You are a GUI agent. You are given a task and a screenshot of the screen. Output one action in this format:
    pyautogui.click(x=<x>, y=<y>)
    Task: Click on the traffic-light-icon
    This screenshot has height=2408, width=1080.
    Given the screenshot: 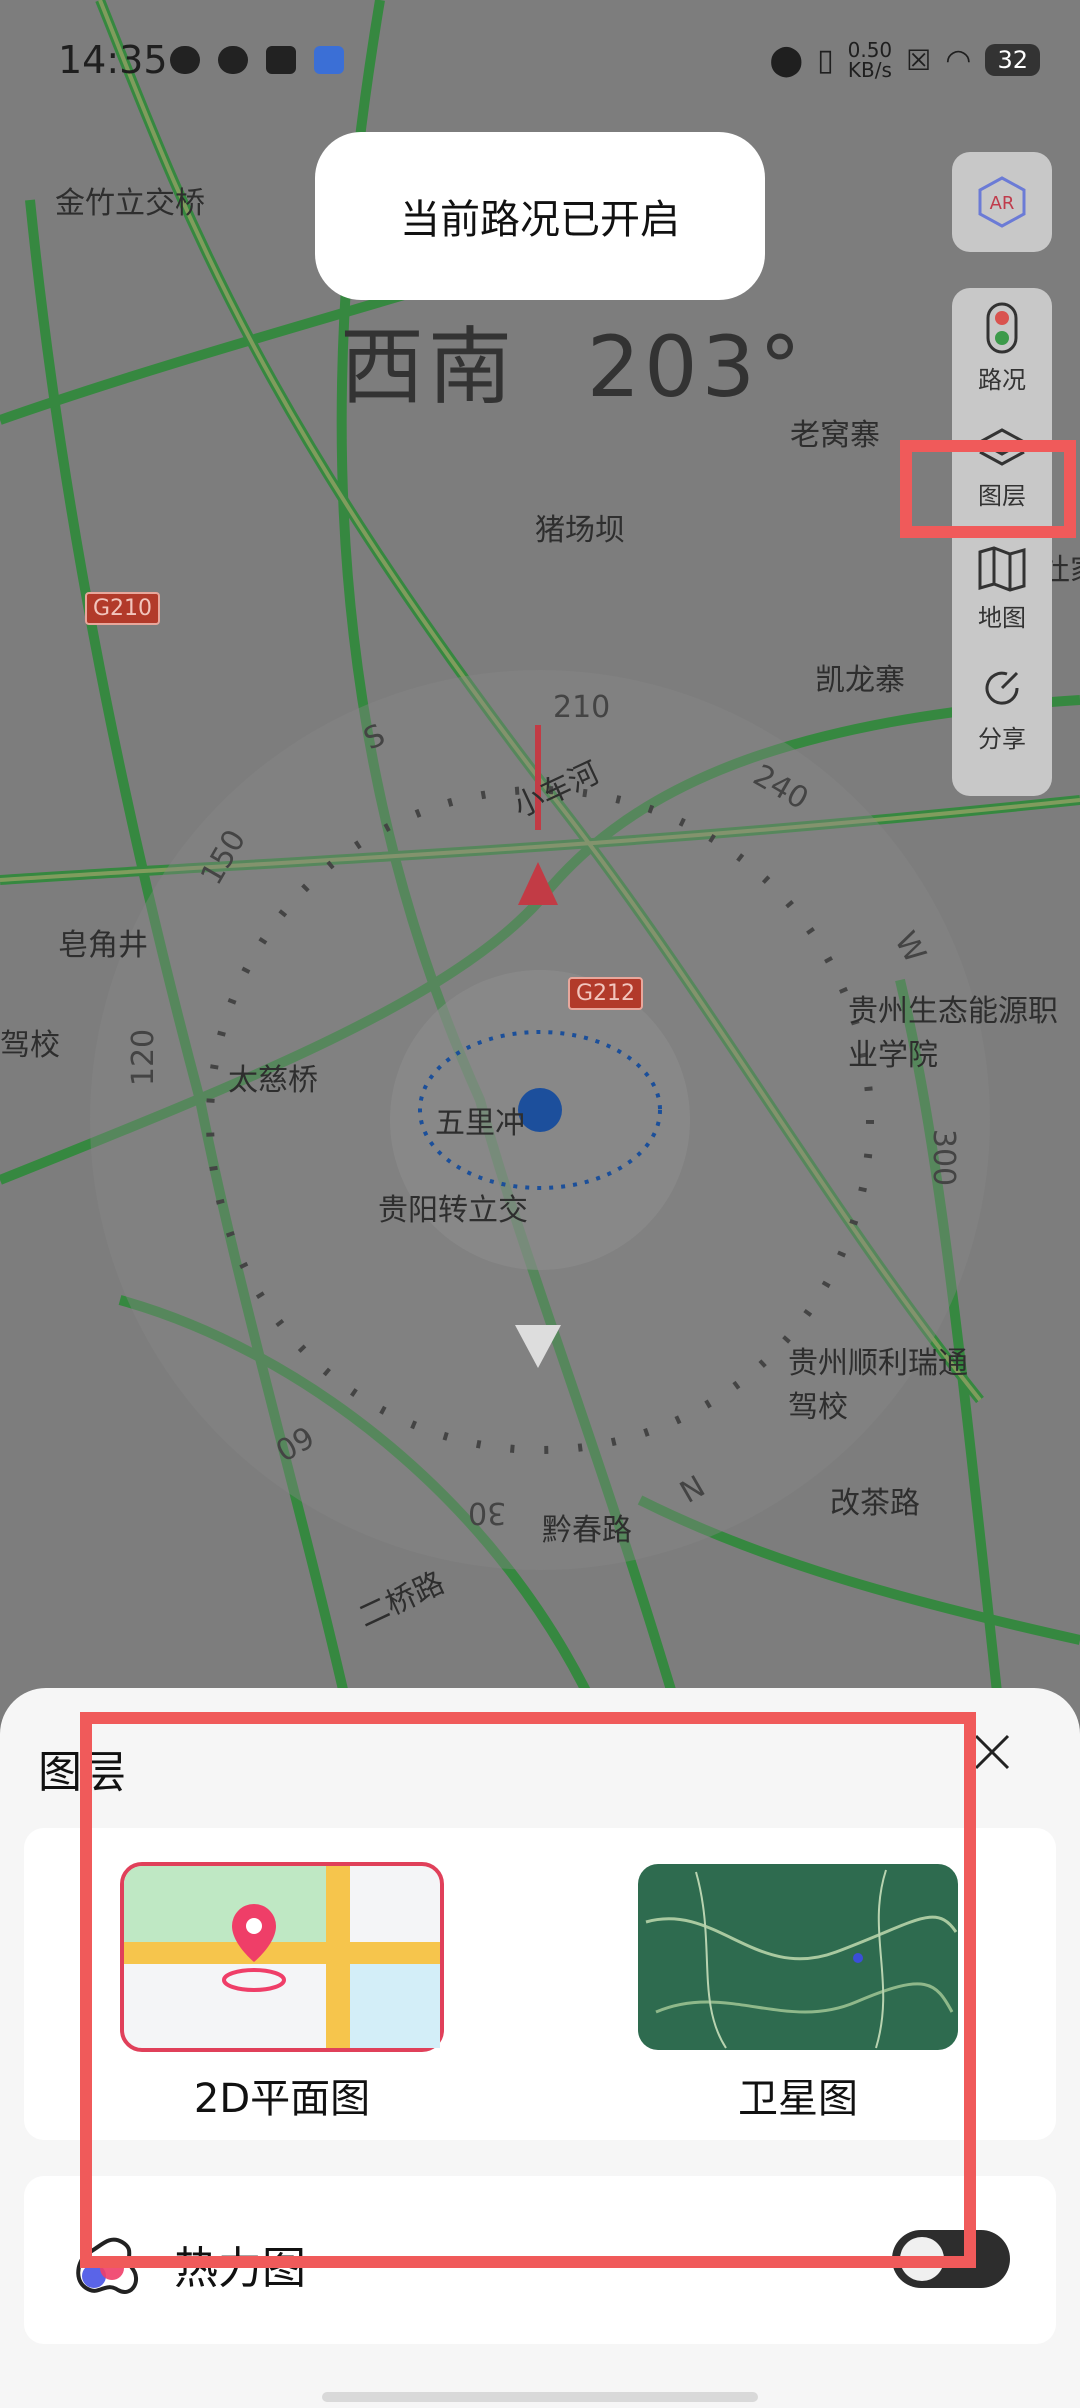 What is the action you would take?
    pyautogui.click(x=1002, y=327)
    